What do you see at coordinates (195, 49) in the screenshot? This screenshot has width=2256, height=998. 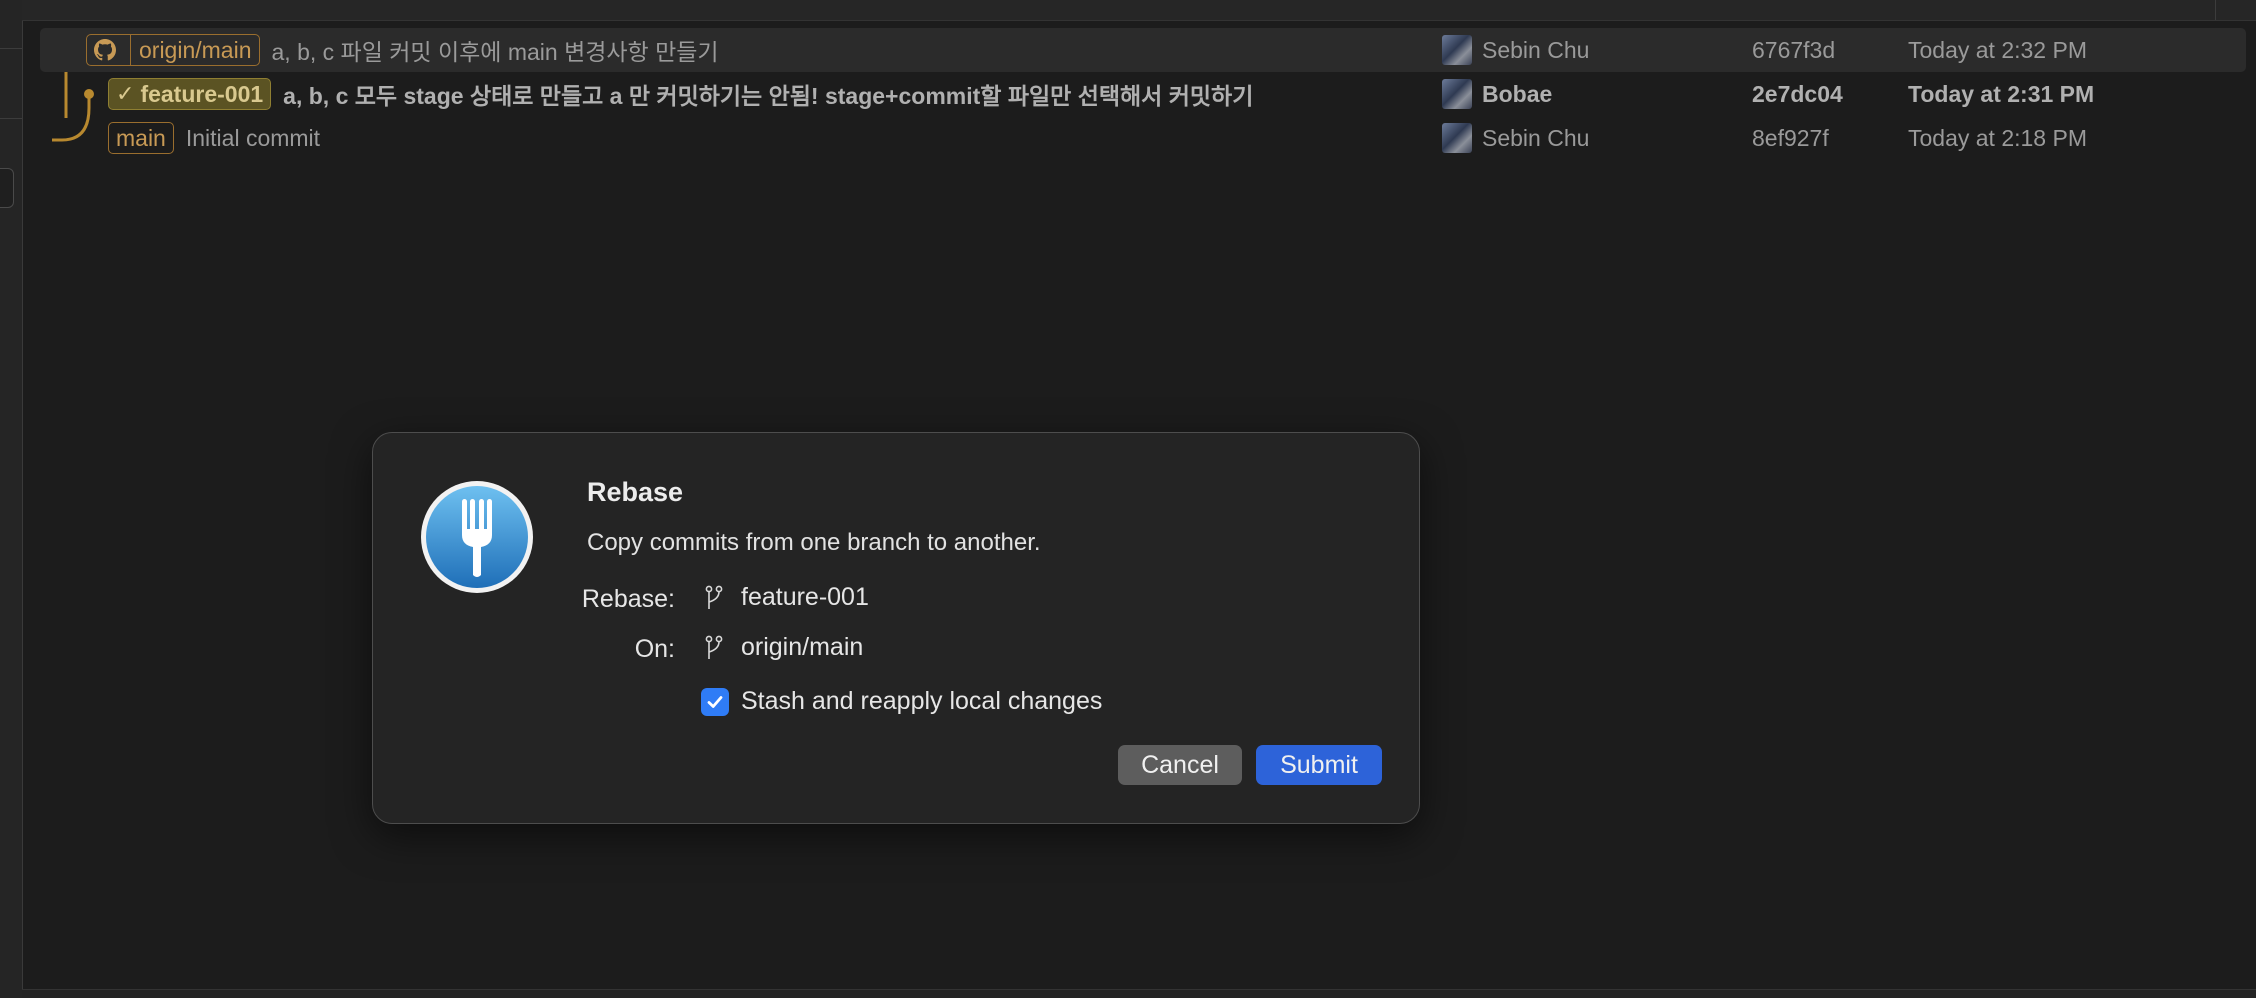 I see `ref-badge-label: origin/main` at bounding box center [195, 49].